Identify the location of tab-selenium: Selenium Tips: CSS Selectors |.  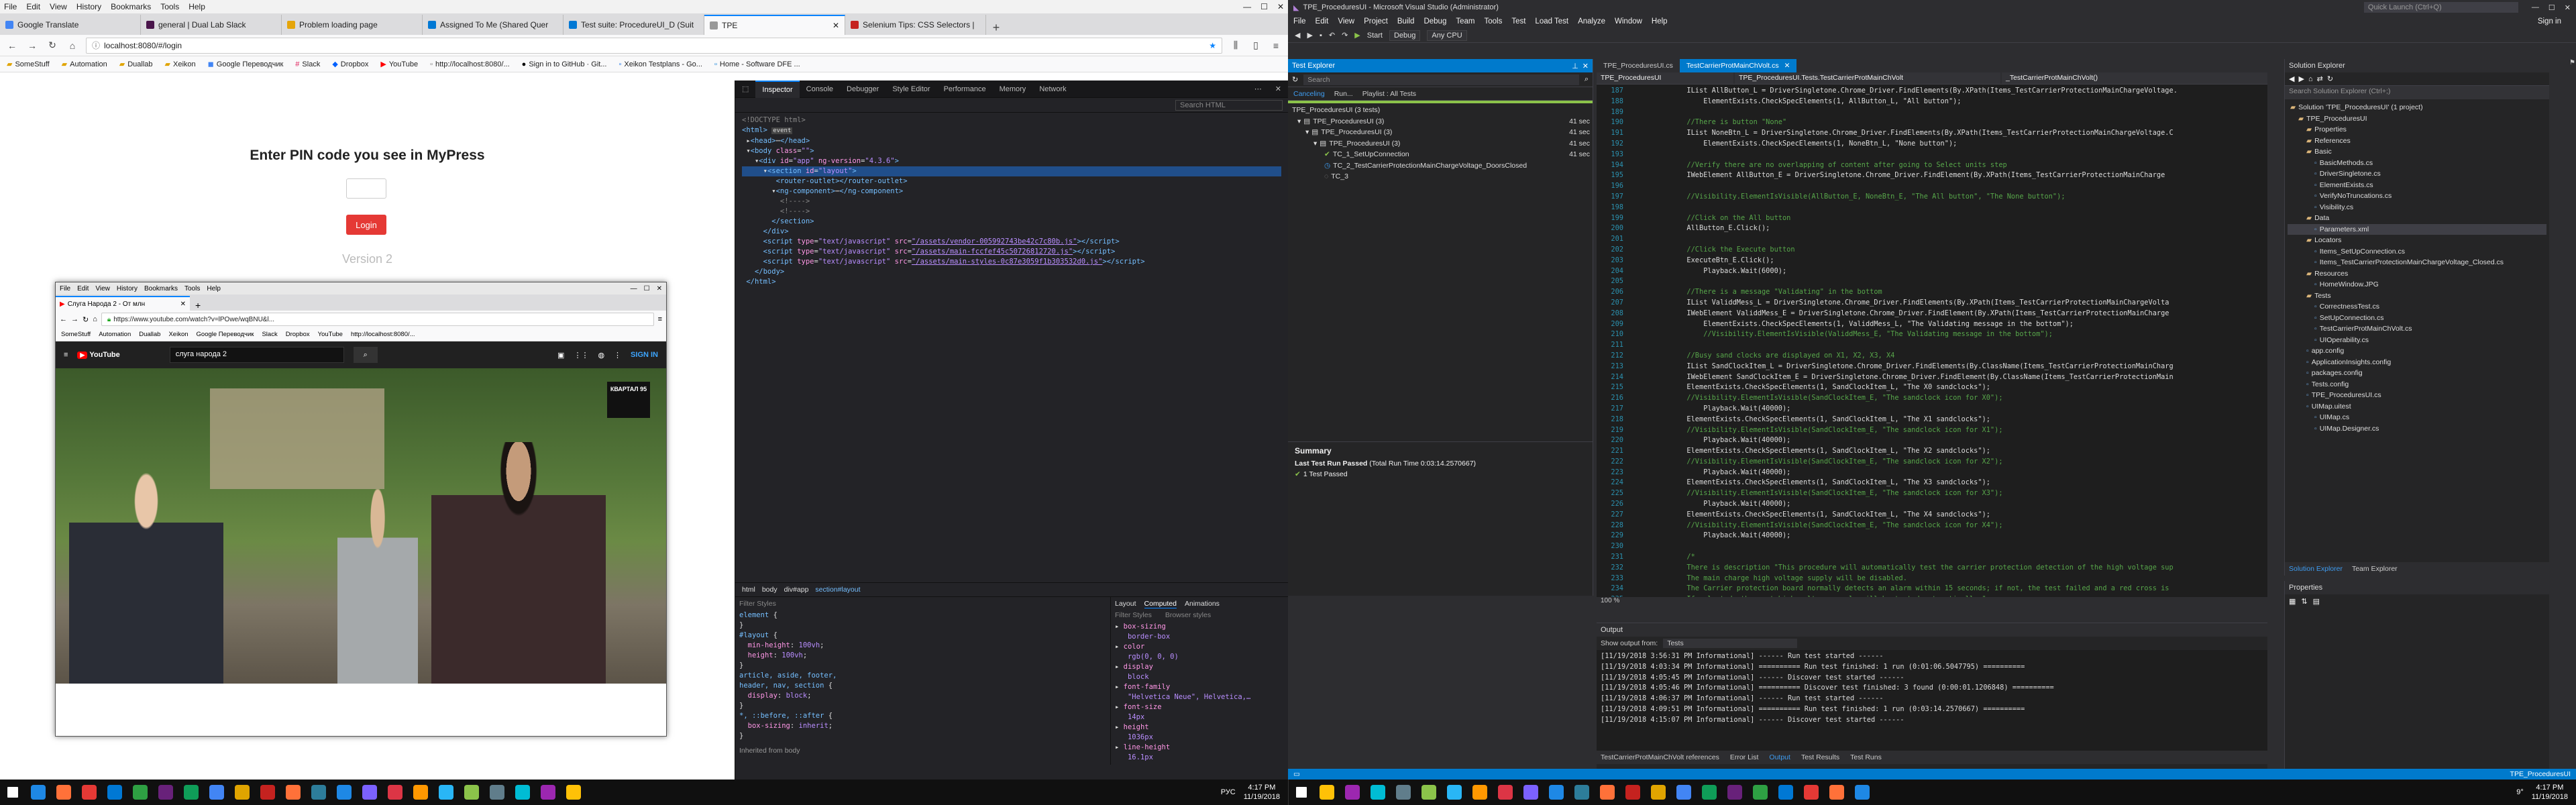
(915, 25).